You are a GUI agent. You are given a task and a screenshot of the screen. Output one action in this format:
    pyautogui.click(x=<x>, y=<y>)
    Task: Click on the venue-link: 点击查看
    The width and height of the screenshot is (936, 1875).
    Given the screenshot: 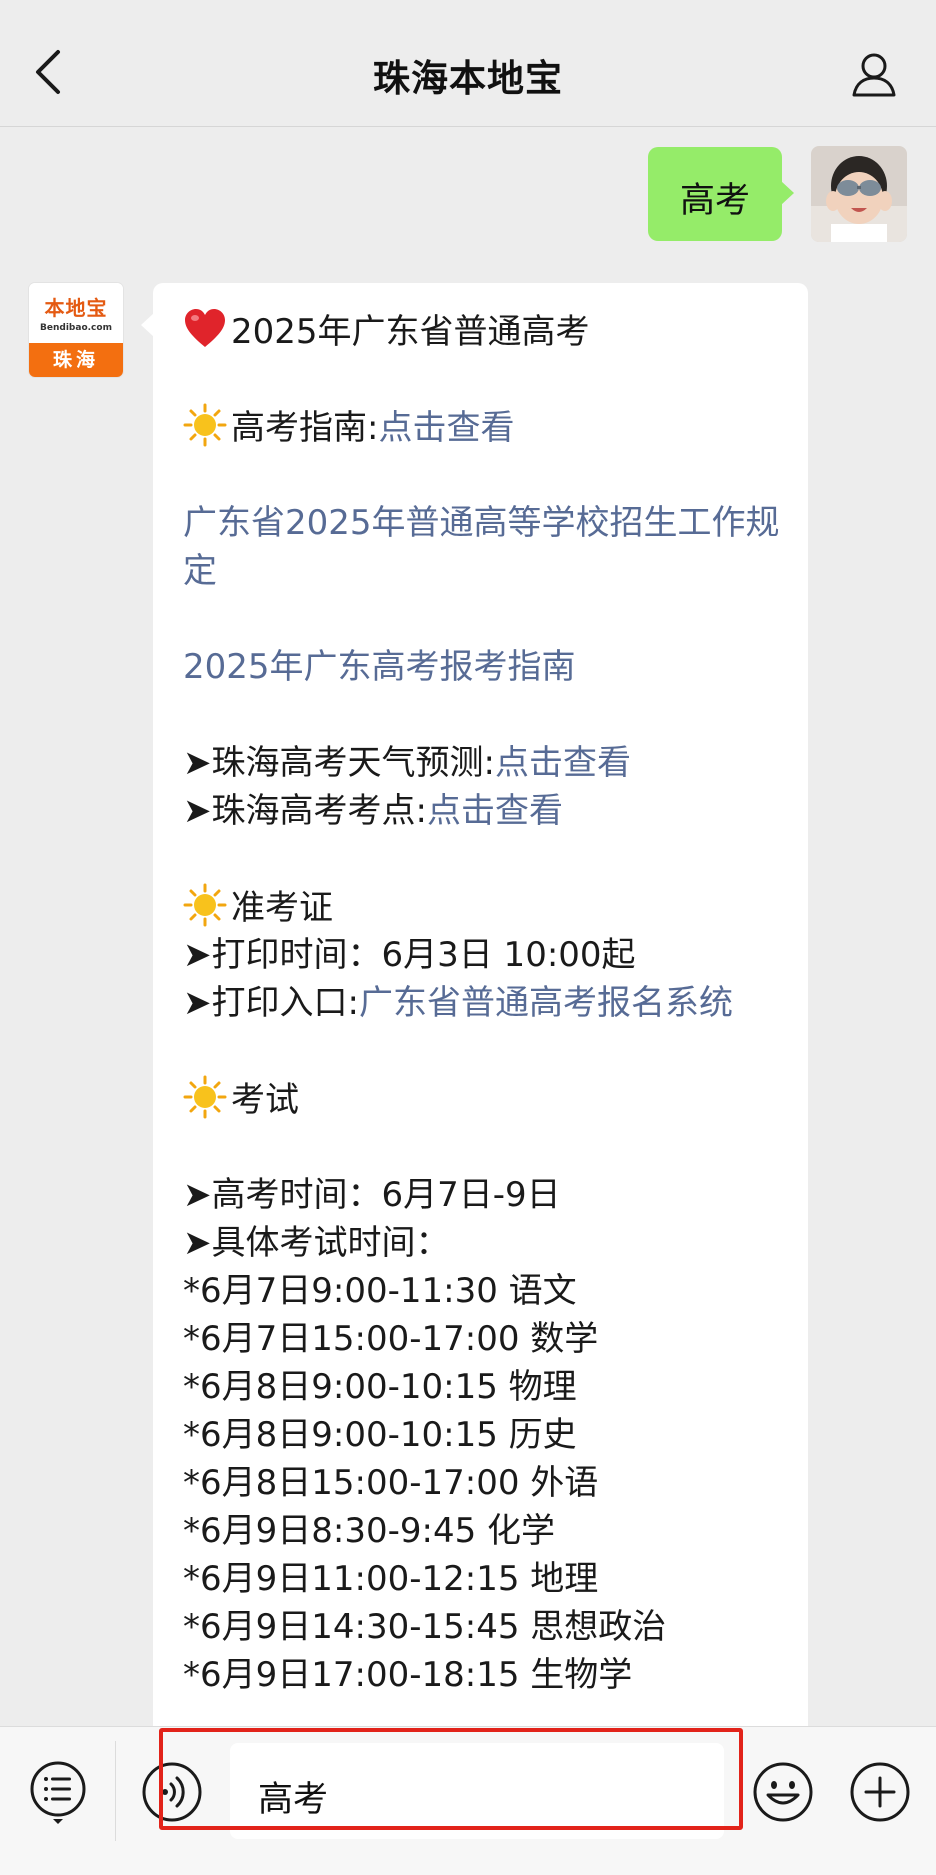 What is the action you would take?
    pyautogui.click(x=495, y=811)
    